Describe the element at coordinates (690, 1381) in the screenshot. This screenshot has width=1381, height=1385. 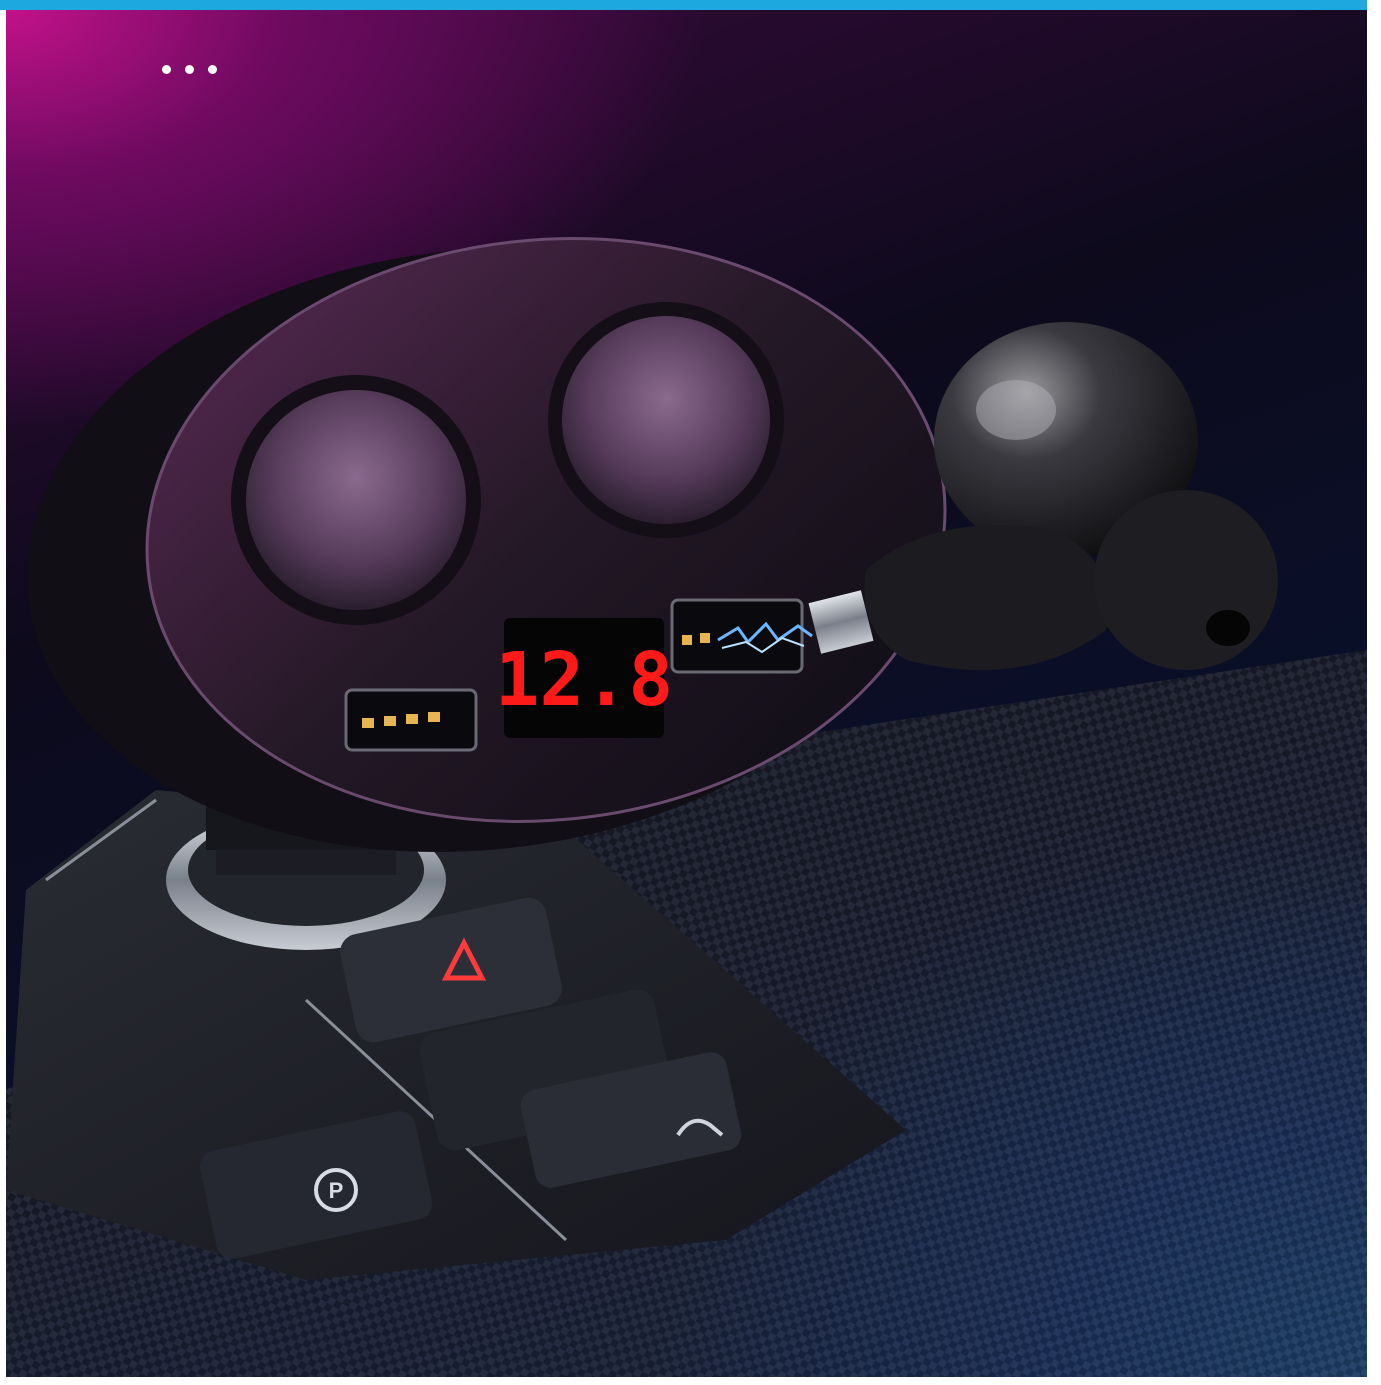
I see `bottom-margin` at that location.